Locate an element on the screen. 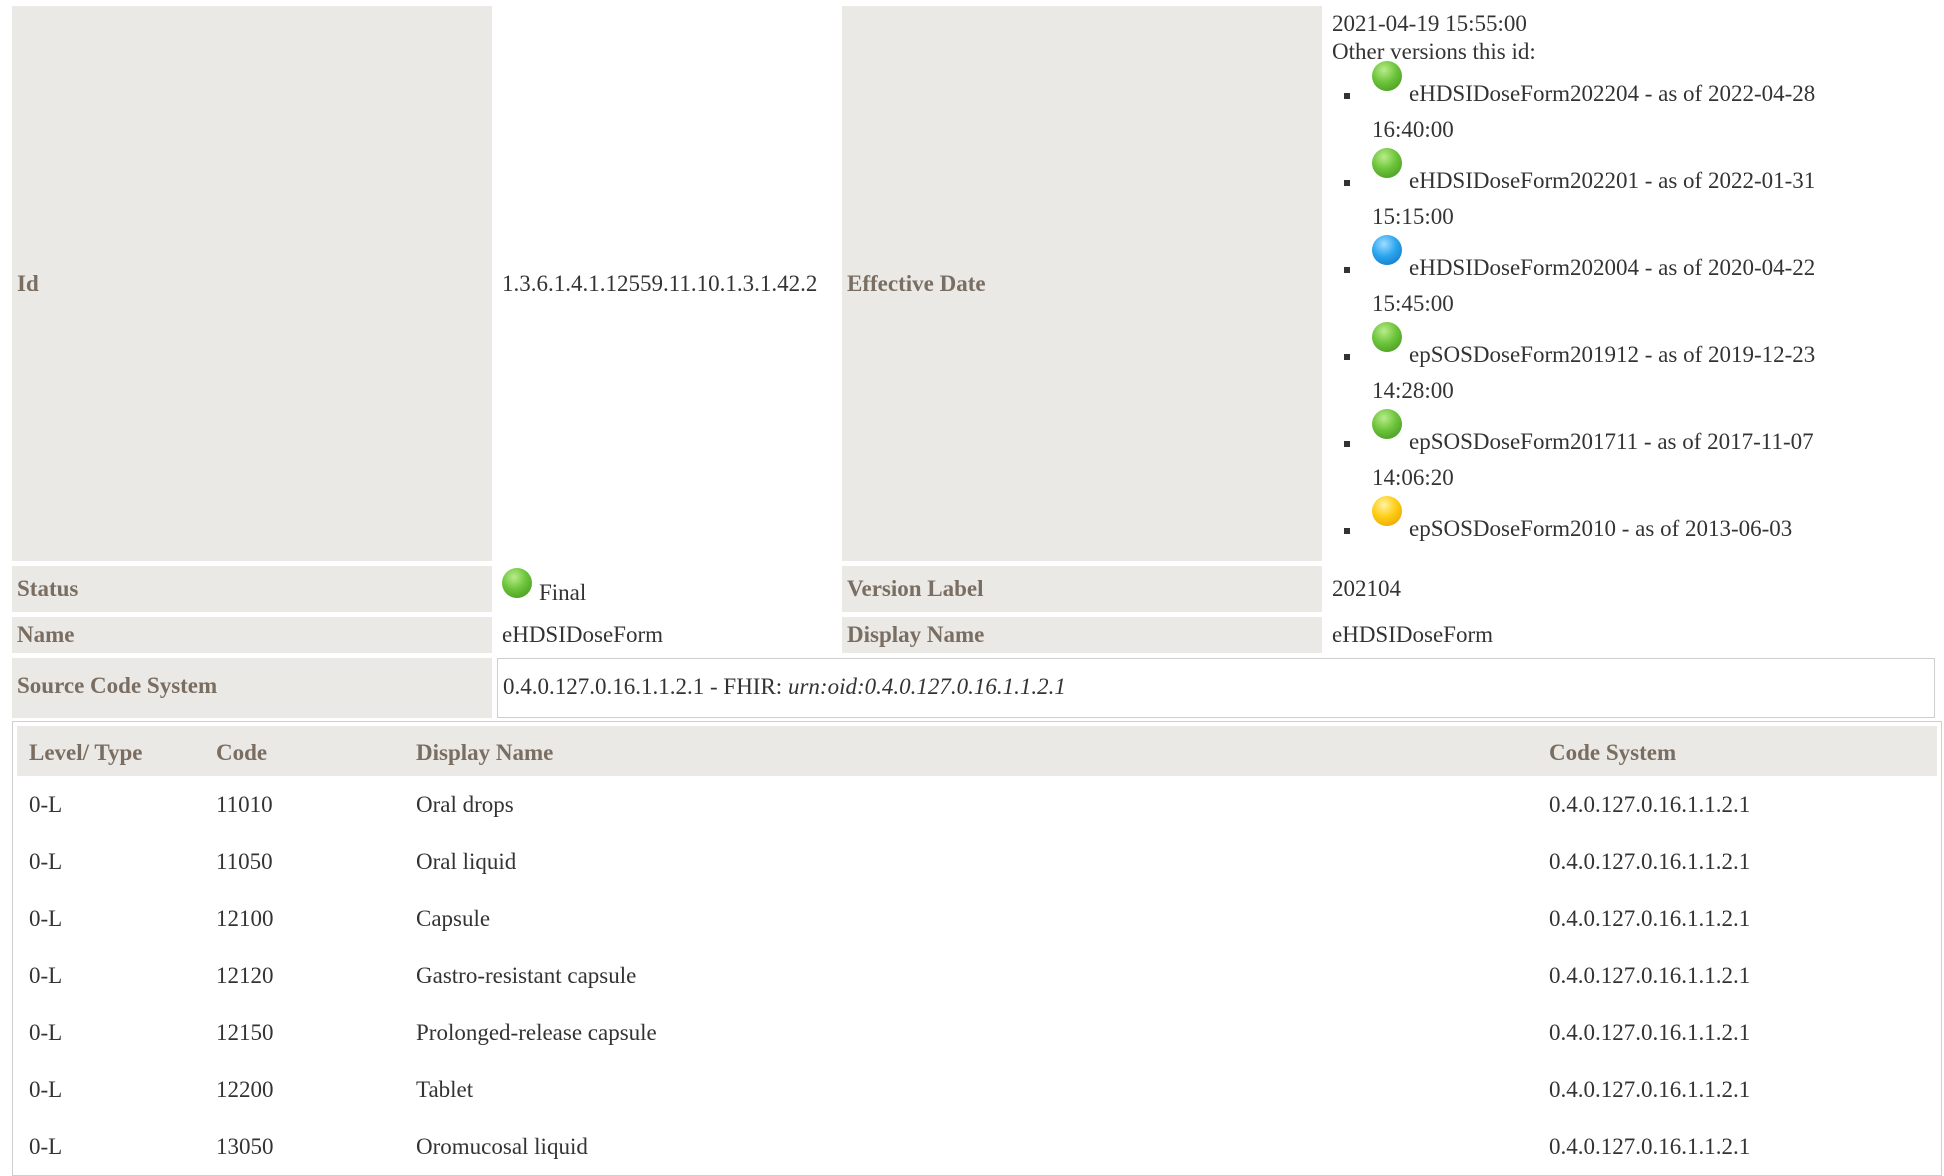  name-label: Name is located at coordinates (252, 635).